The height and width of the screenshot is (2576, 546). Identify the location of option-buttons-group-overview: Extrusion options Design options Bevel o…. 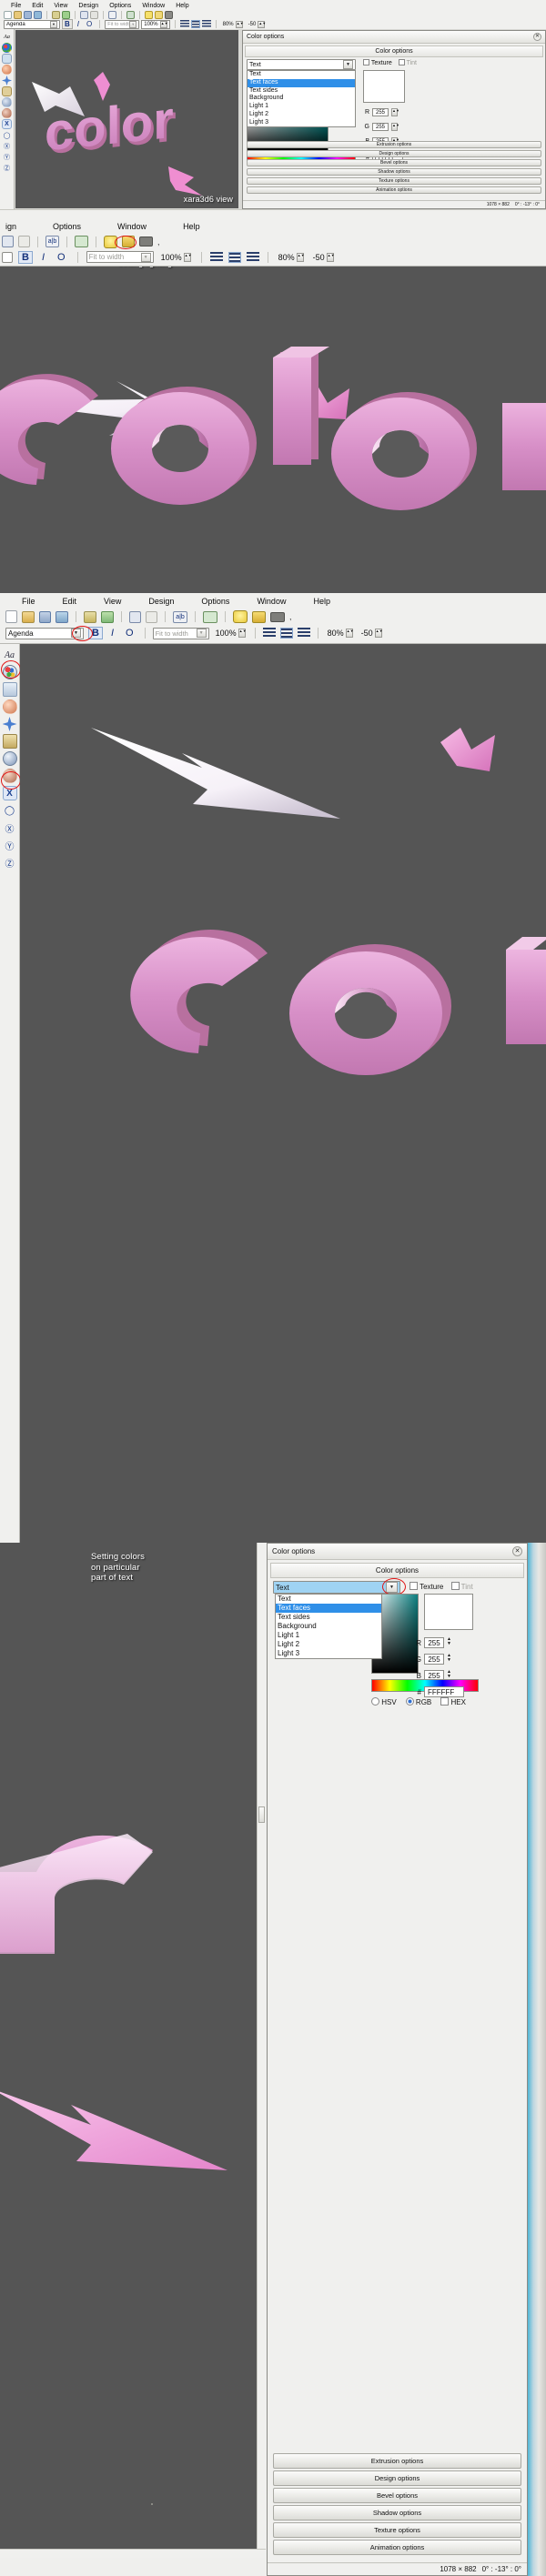
(394, 168).